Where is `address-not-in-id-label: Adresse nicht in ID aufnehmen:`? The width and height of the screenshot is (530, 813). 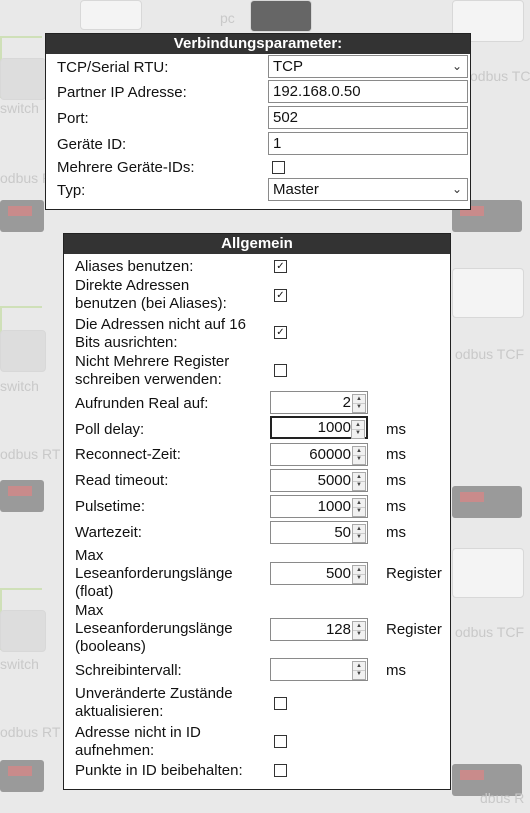
address-not-in-id-label: Adresse nicht in ID aufnehmen: is located at coordinates (138, 741).